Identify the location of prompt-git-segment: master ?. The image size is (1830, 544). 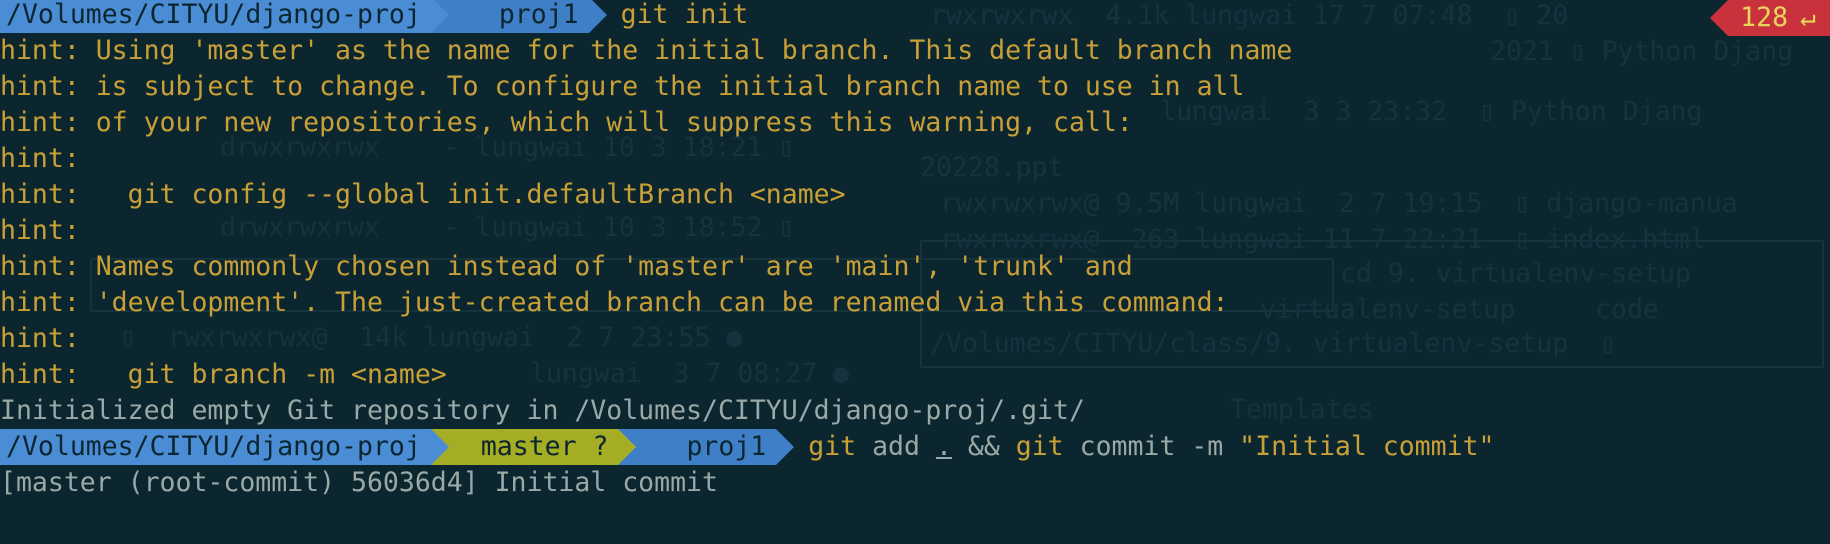
(533, 461).